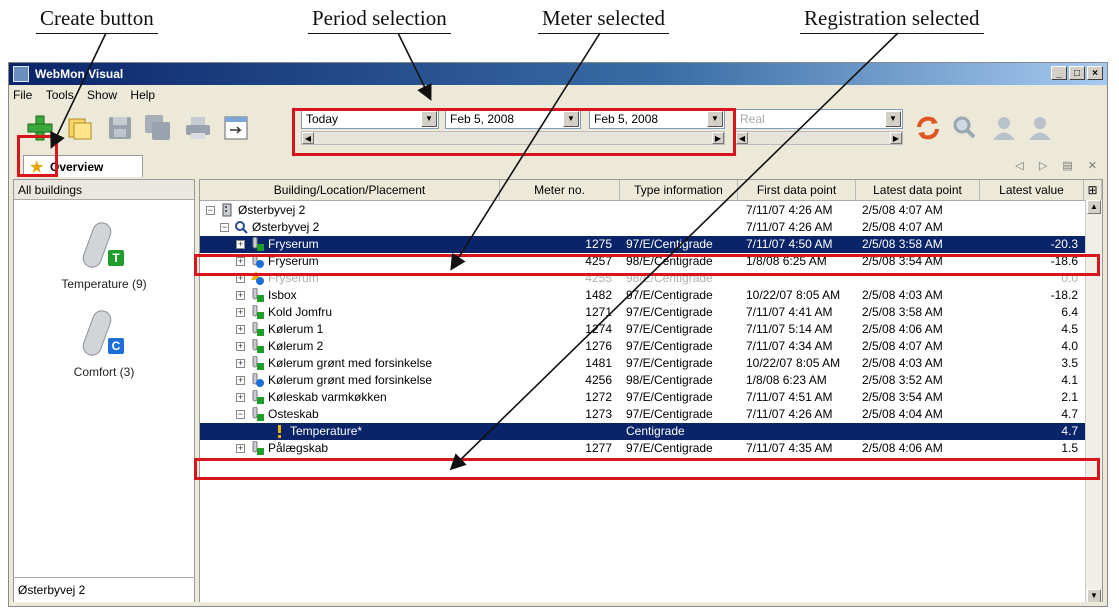 This screenshot has height=609, width=1119. What do you see at coordinates (60, 93) in the screenshot?
I see `menu-tools: Tools` at bounding box center [60, 93].